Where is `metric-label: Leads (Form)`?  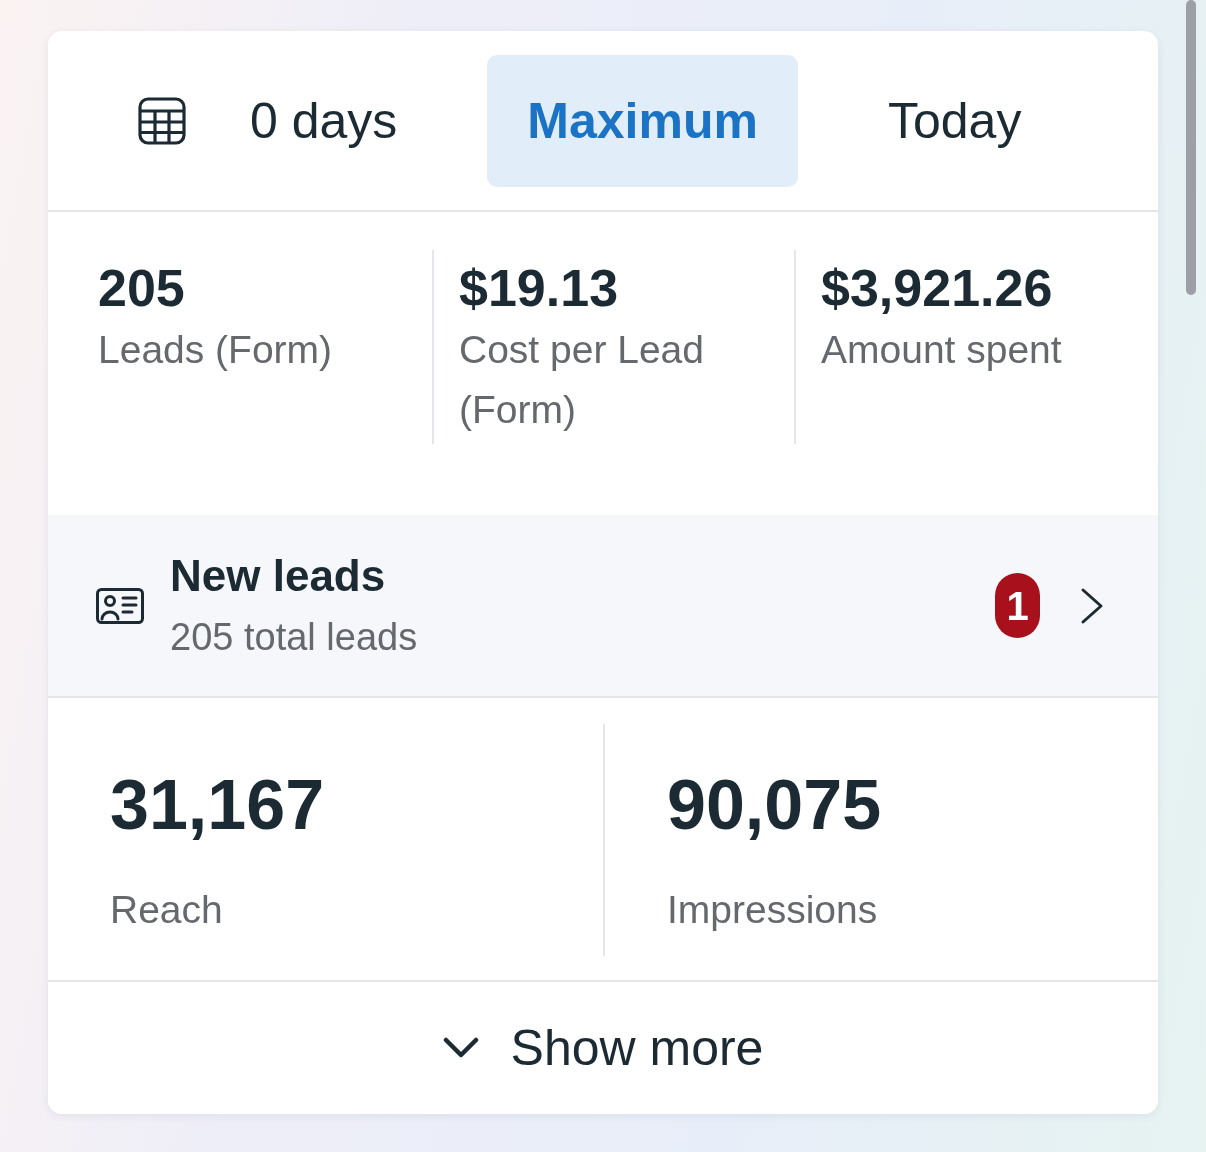 metric-label: Leads (Form) is located at coordinates (216, 350).